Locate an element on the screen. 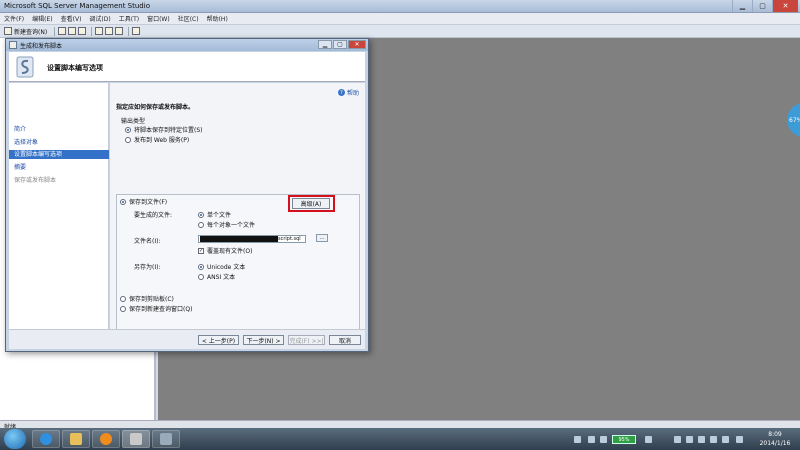 The image size is (800, 450). taskbar-explorer is located at coordinates (76, 439).